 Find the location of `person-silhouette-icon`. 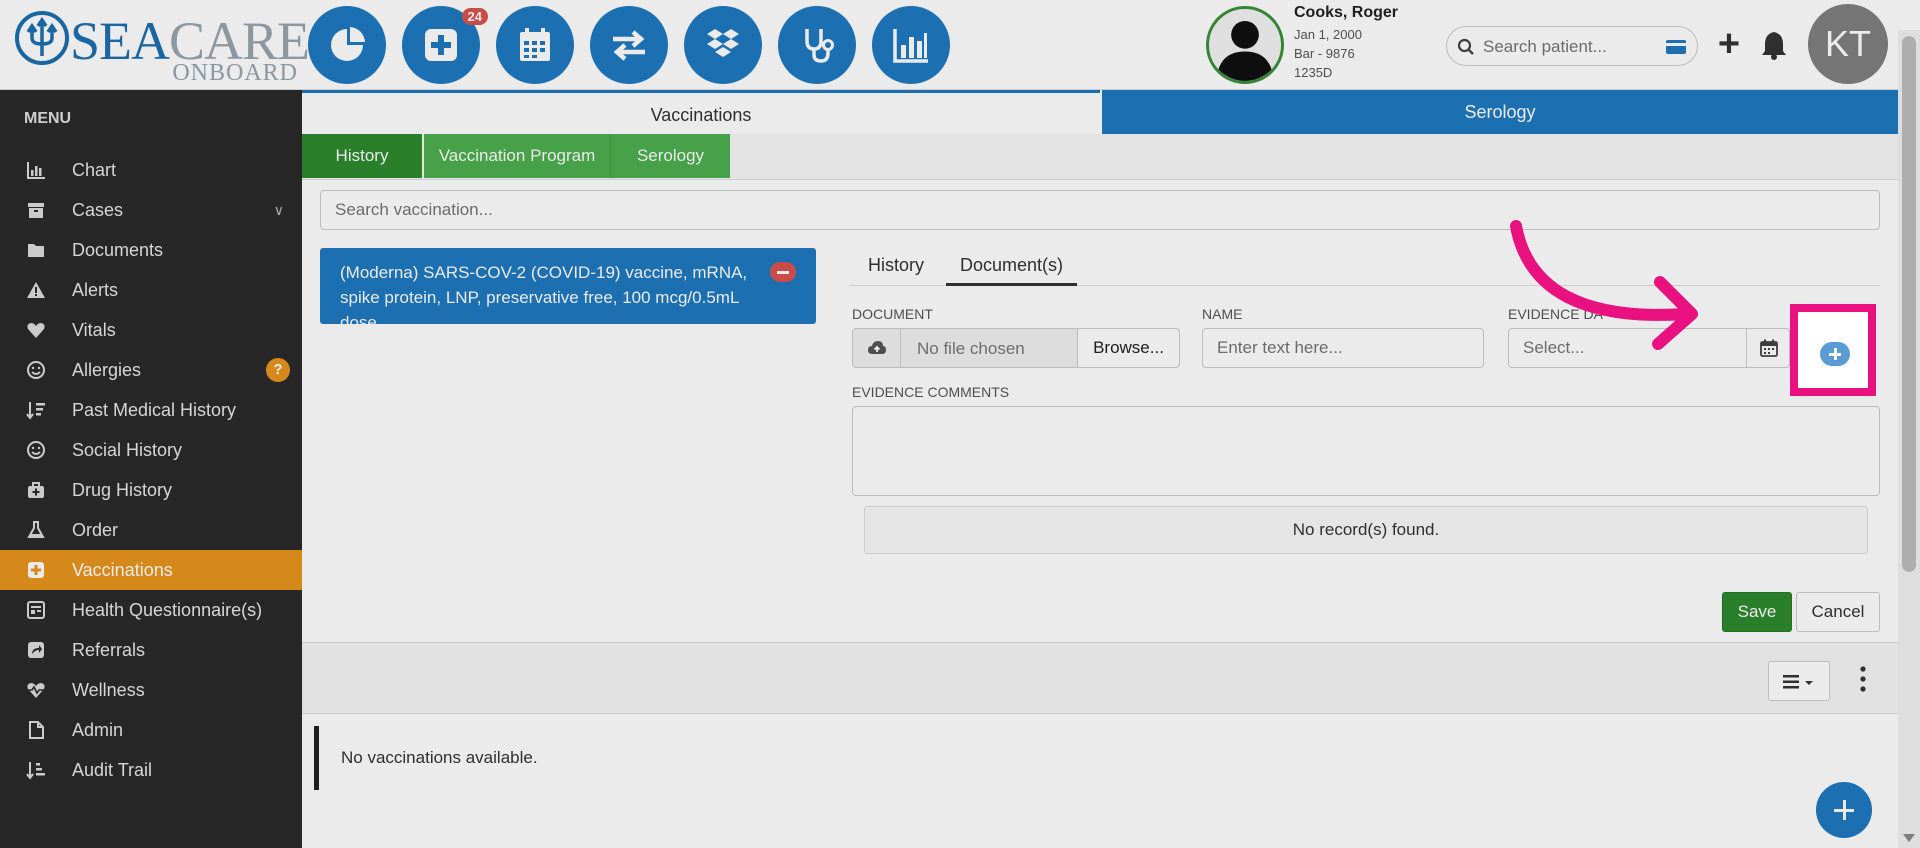

person-silhouette-icon is located at coordinates (1245, 51).